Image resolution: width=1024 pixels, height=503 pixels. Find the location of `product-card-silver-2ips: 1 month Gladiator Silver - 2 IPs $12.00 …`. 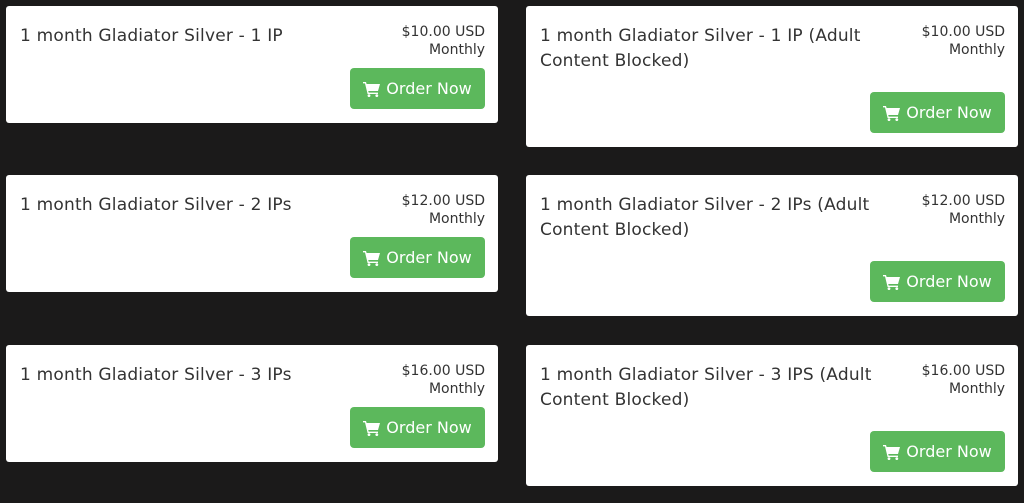

product-card-silver-2ips: 1 month Gladiator Silver - 2 IPs $12.00 … is located at coordinates (252, 233).